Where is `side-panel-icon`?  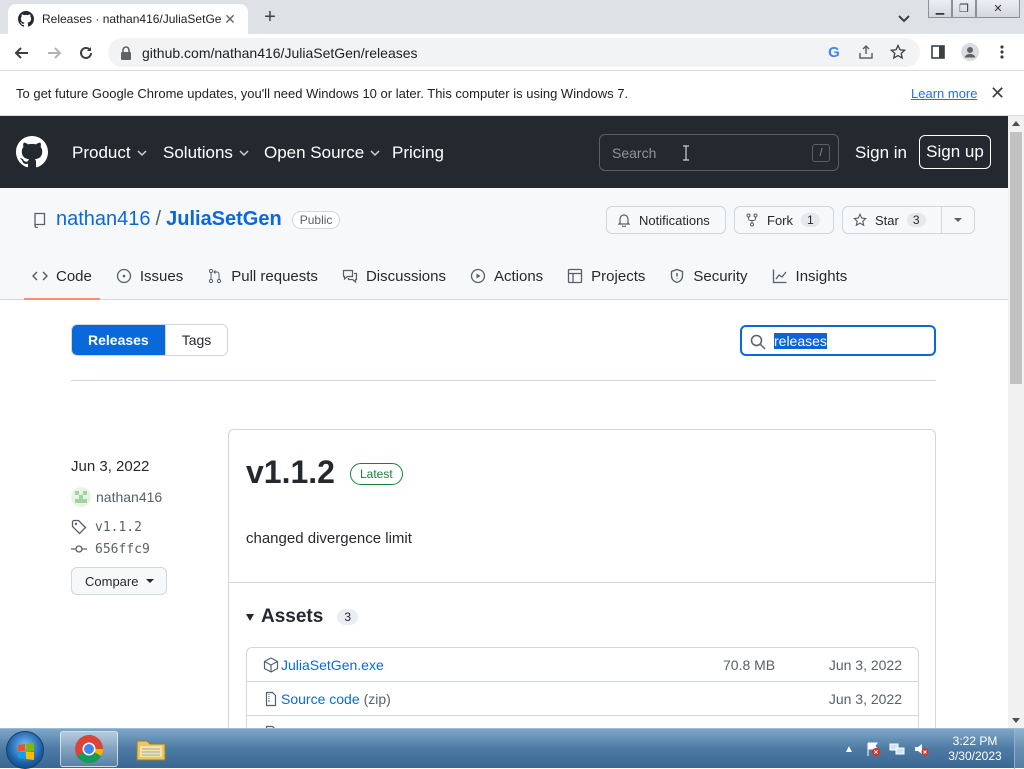
side-panel-icon is located at coordinates (938, 52).